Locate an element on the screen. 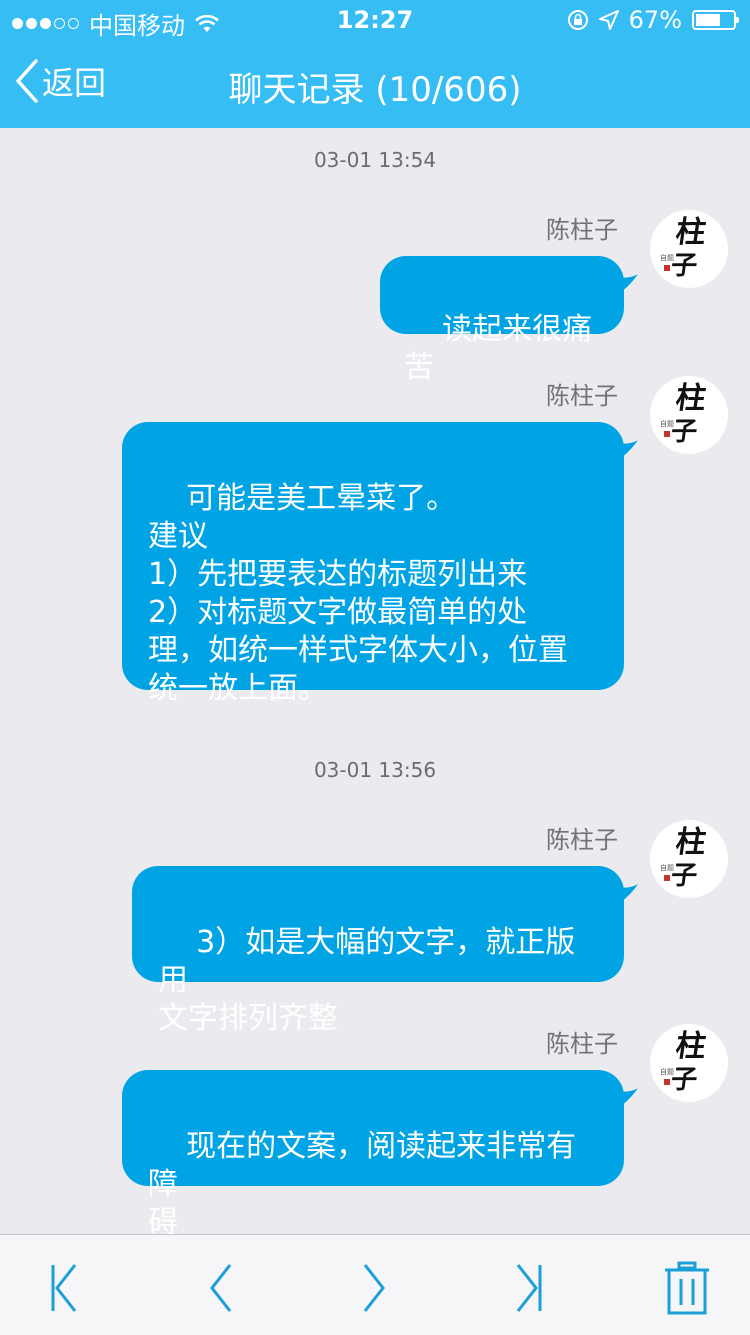 The width and height of the screenshot is (750, 1335). last-page-icon is located at coordinates (529, 1288).